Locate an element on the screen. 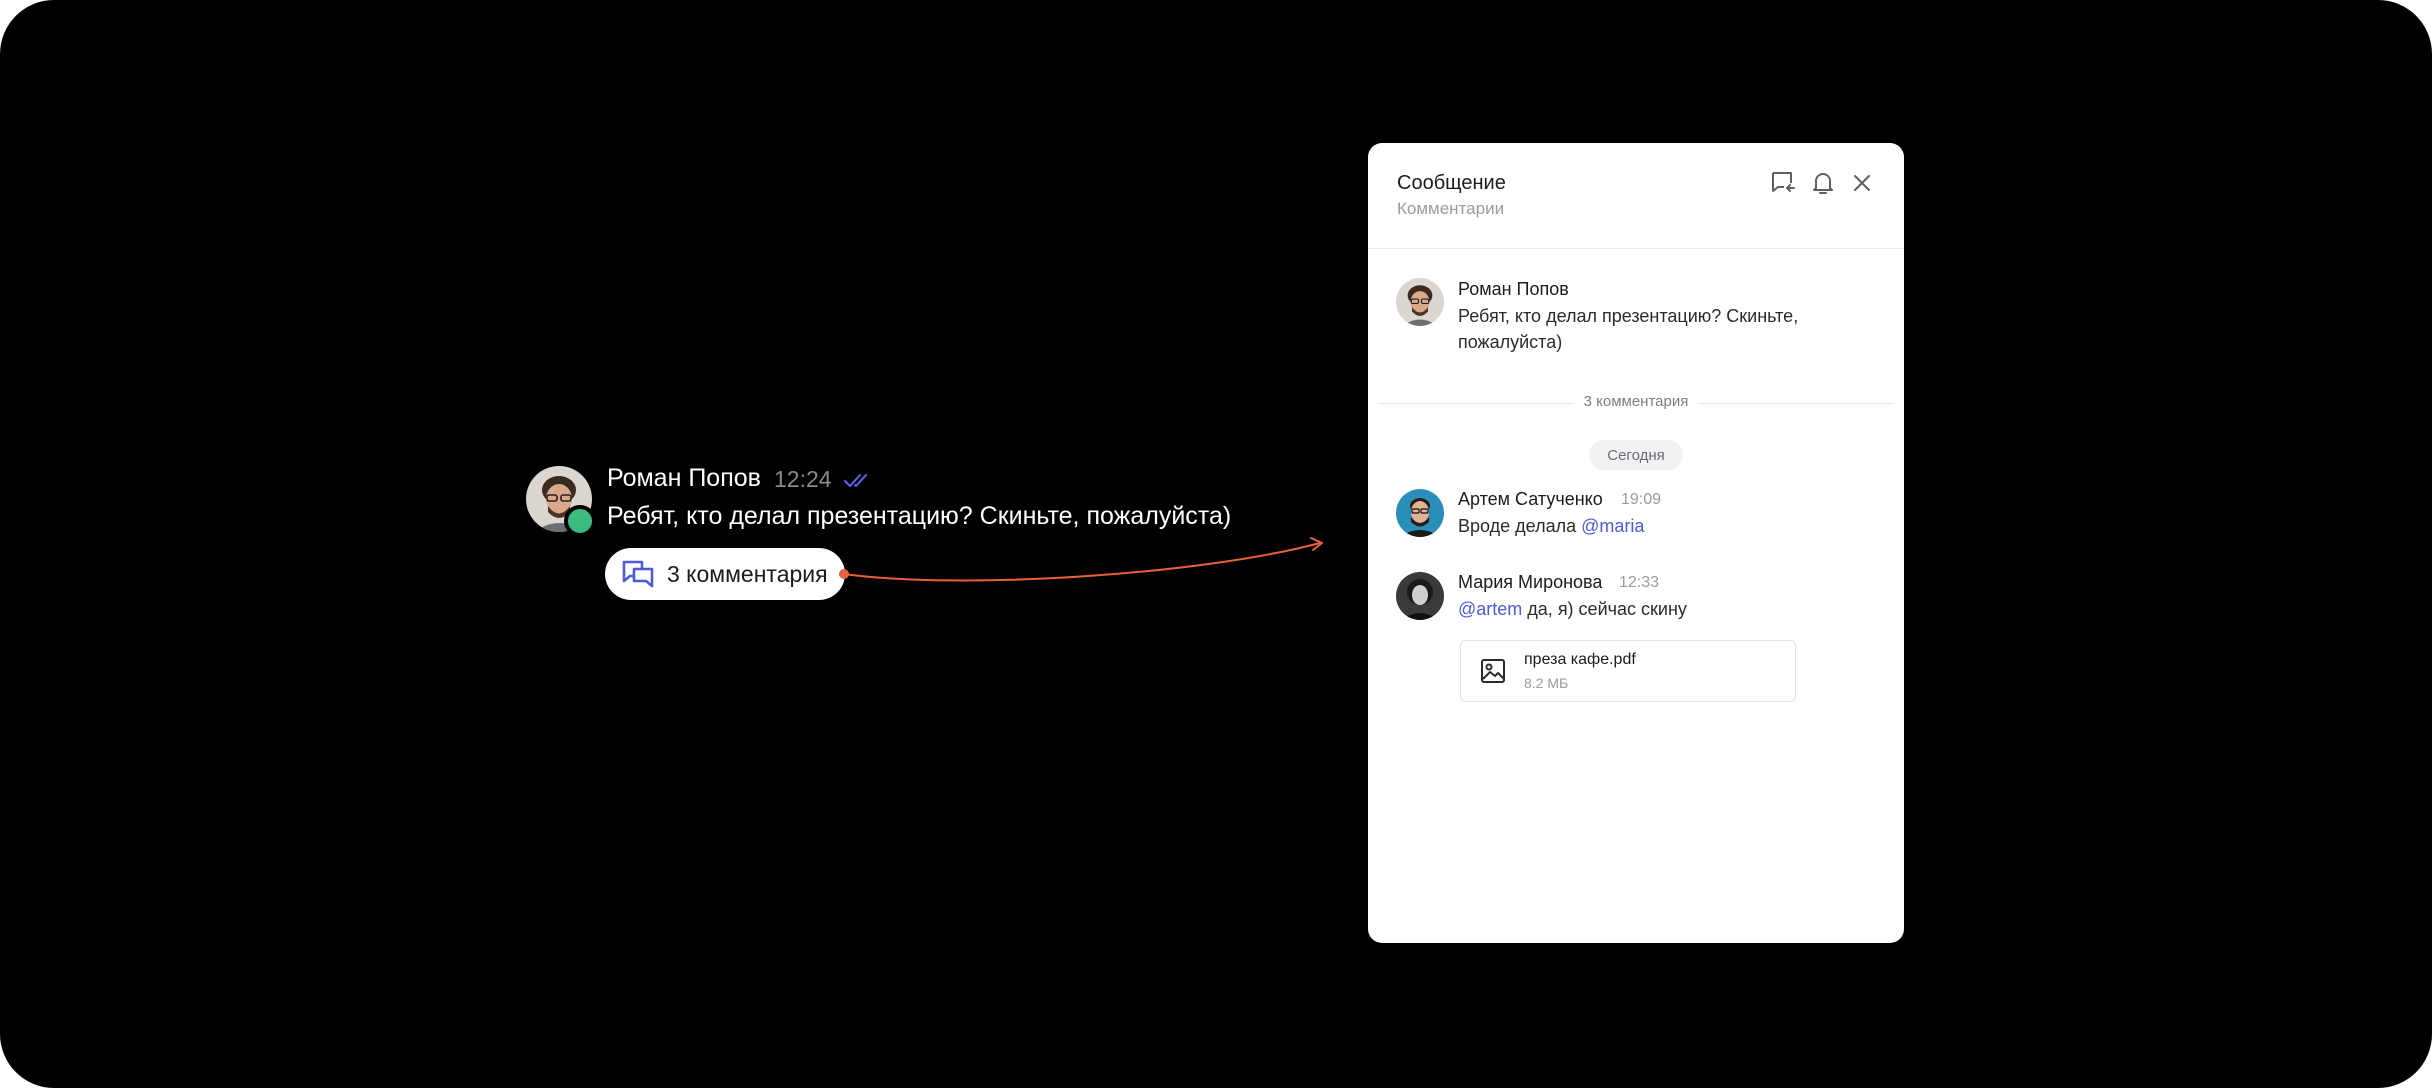 The width and height of the screenshot is (2432, 1088). bell-icon is located at coordinates (1823, 183).